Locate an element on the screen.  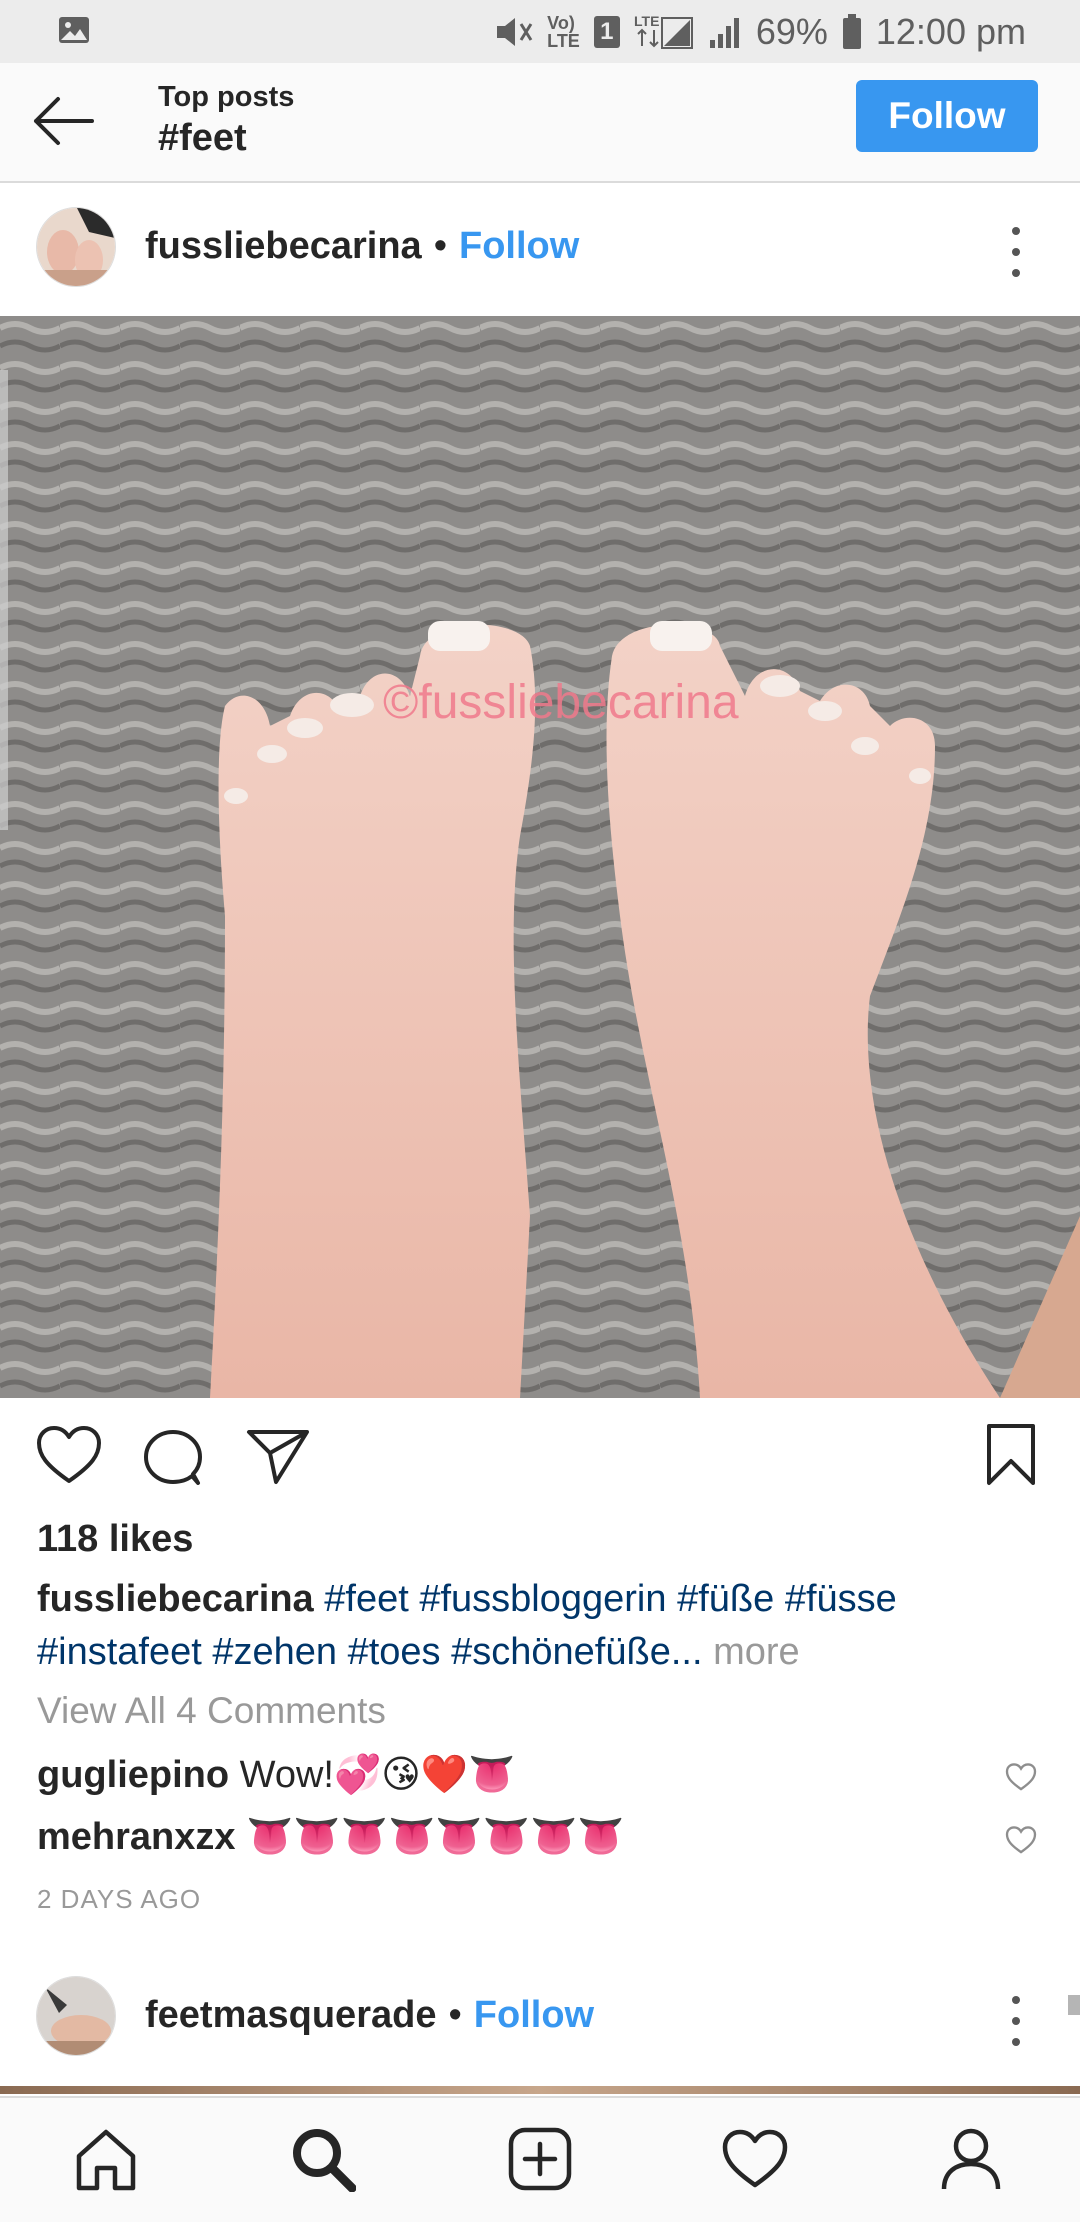
volte-icon: Vo) LTE is located at coordinates (563, 32).